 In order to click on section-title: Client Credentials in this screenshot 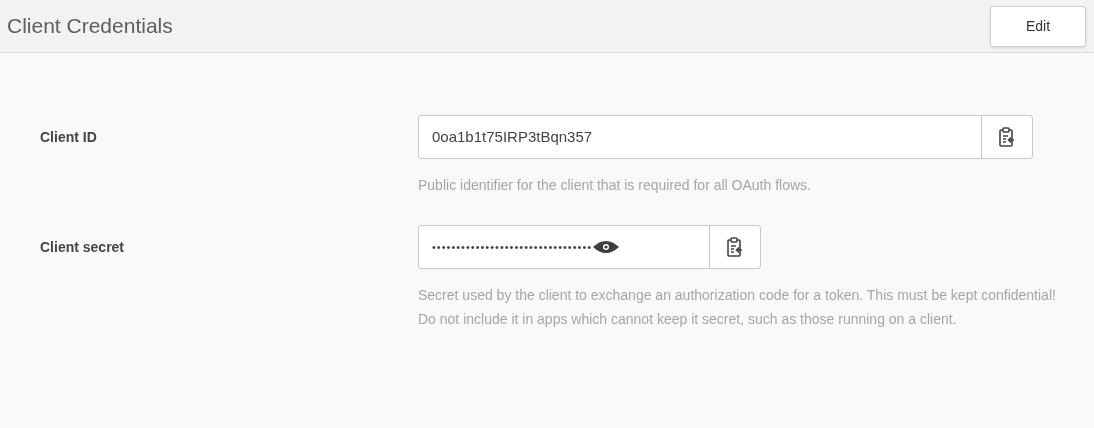, I will do `click(90, 26)`.